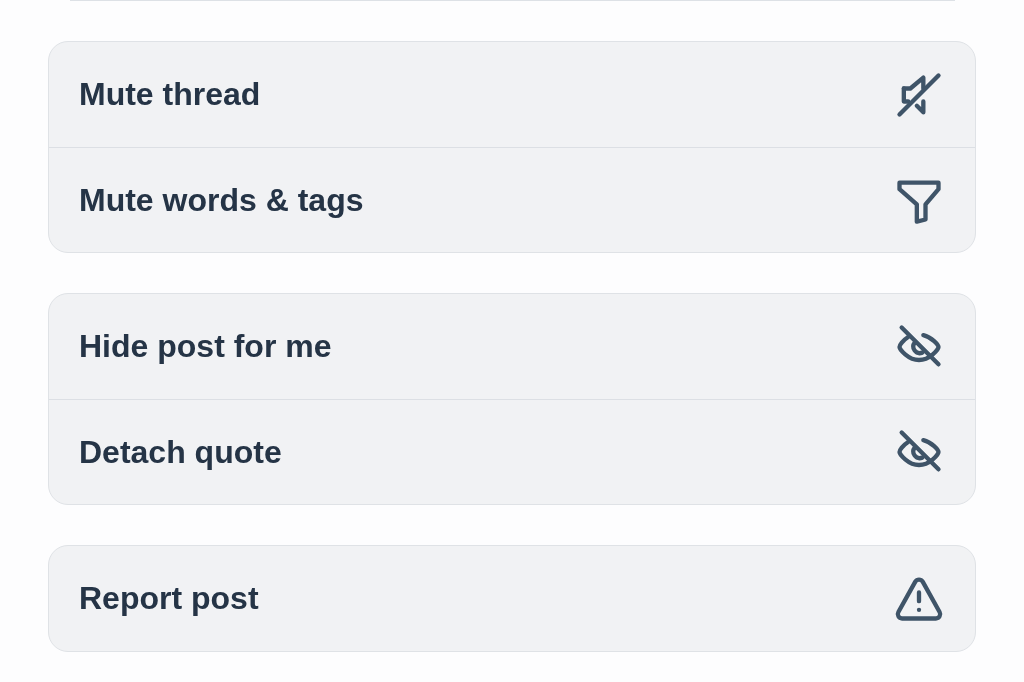  What do you see at coordinates (205, 346) in the screenshot?
I see `menu-item-label: Hide post for me` at bounding box center [205, 346].